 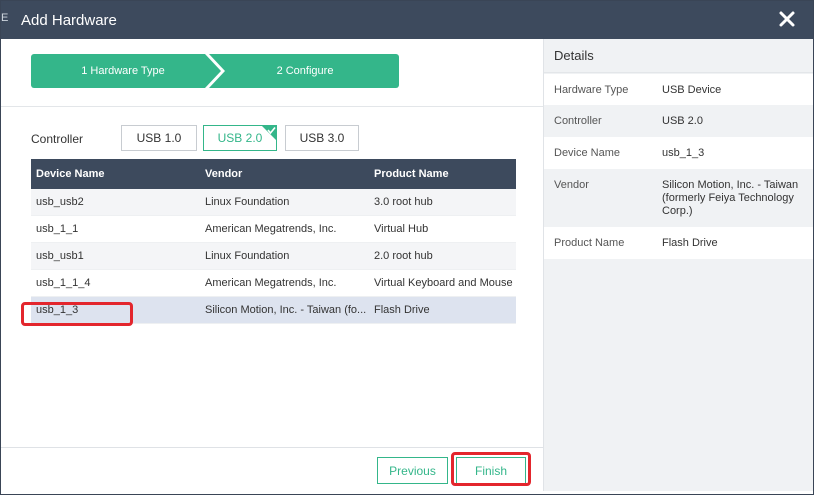 I want to click on detail-key: Vendor, so click(x=571, y=185).